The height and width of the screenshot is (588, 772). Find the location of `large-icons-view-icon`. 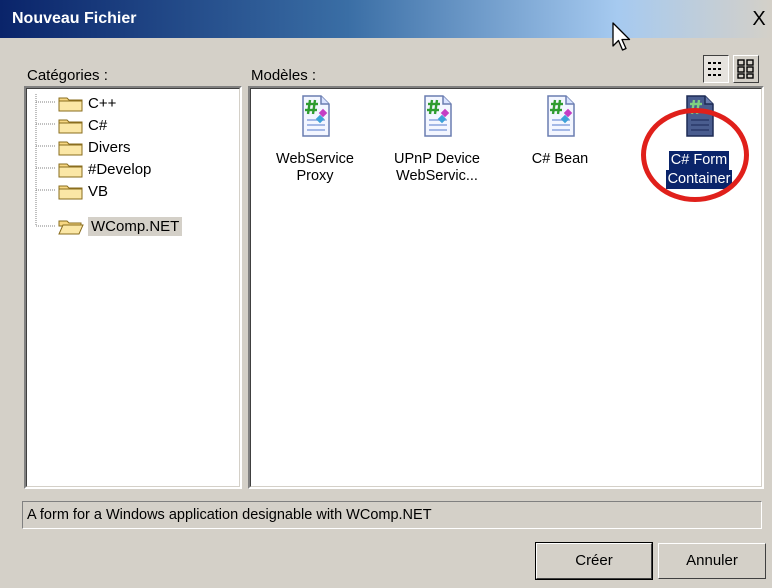

large-icons-view-icon is located at coordinates (714, 69).